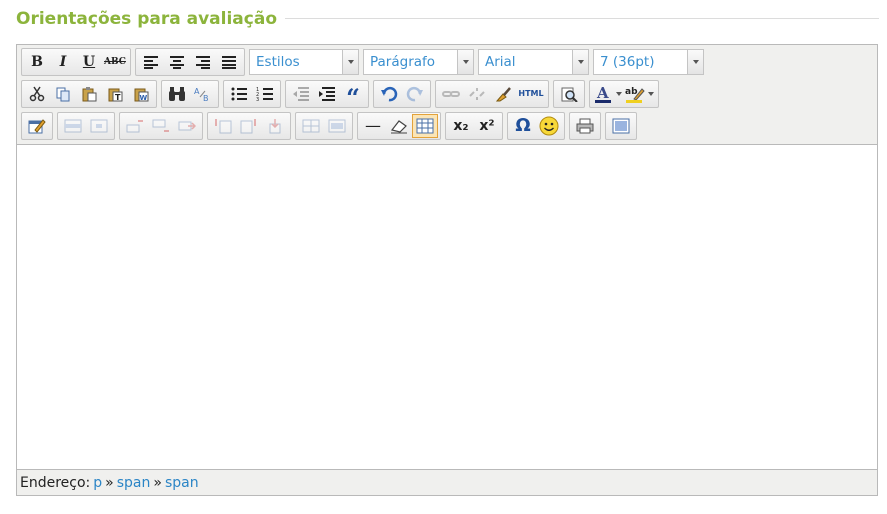 The height and width of the screenshot is (514, 887). What do you see at coordinates (533, 62) in the screenshot?
I see `font-family-select: Arial` at bounding box center [533, 62].